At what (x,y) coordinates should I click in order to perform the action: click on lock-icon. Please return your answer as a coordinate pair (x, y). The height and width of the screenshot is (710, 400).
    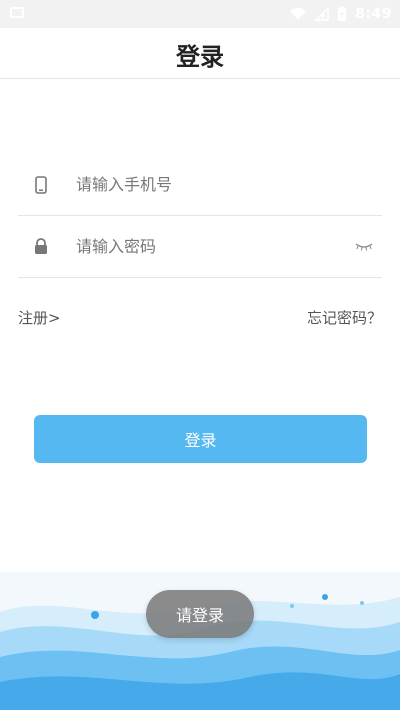
    Looking at the image, I should click on (41, 246).